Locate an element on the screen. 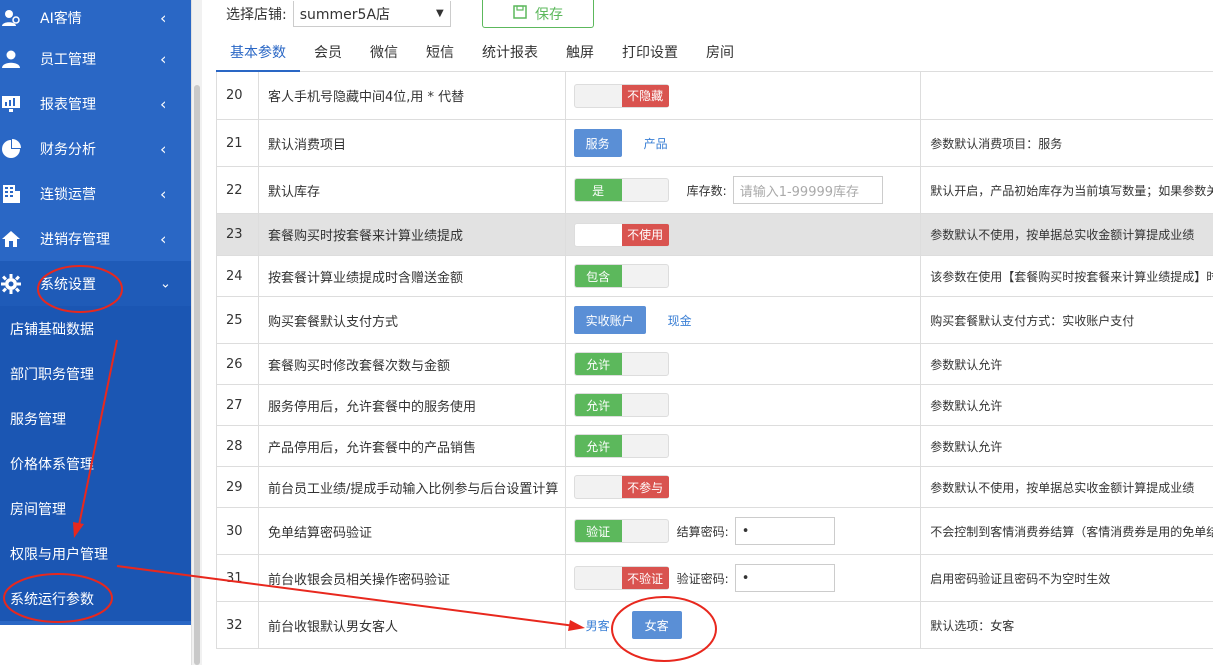 This screenshot has width=1213, height=665. toggle-switch: 是 is located at coordinates (621, 190).